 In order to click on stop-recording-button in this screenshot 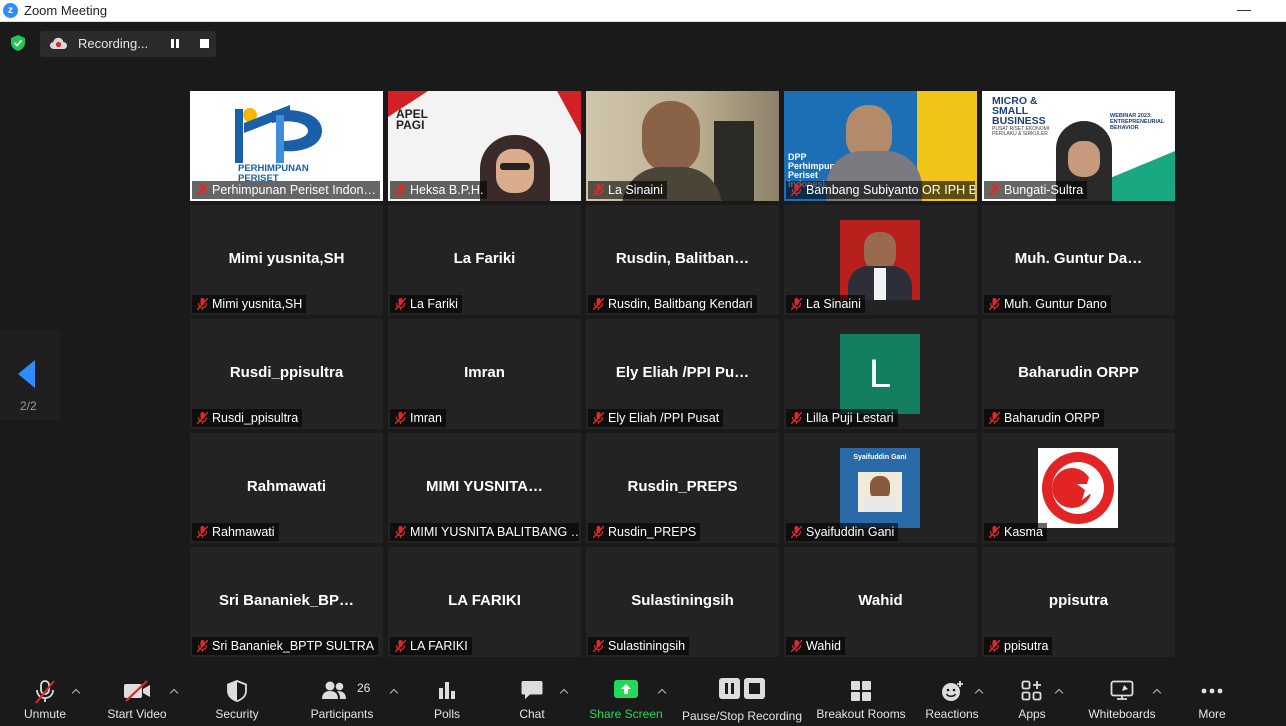, I will do `click(204, 43)`.